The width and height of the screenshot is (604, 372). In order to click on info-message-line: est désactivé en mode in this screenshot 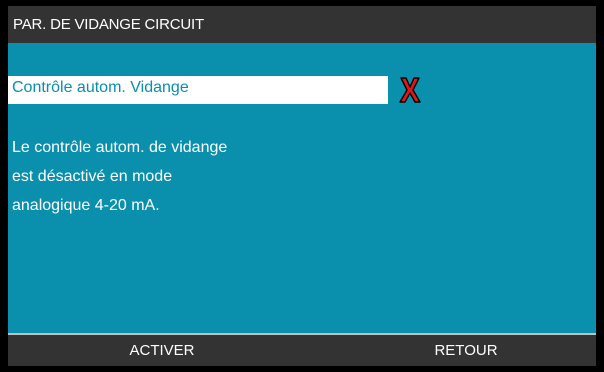, I will do `click(92, 176)`.